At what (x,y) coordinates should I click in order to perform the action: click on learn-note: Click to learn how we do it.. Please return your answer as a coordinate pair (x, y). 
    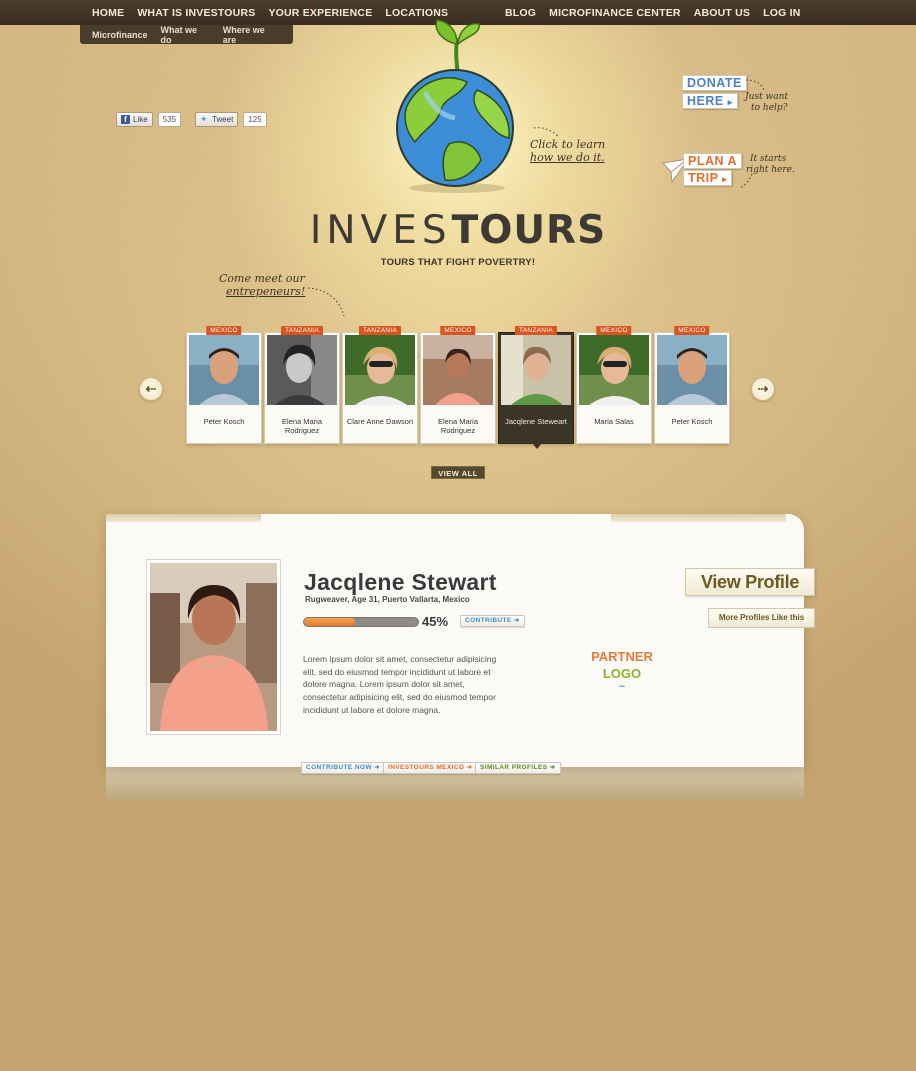
    Looking at the image, I should click on (567, 151).